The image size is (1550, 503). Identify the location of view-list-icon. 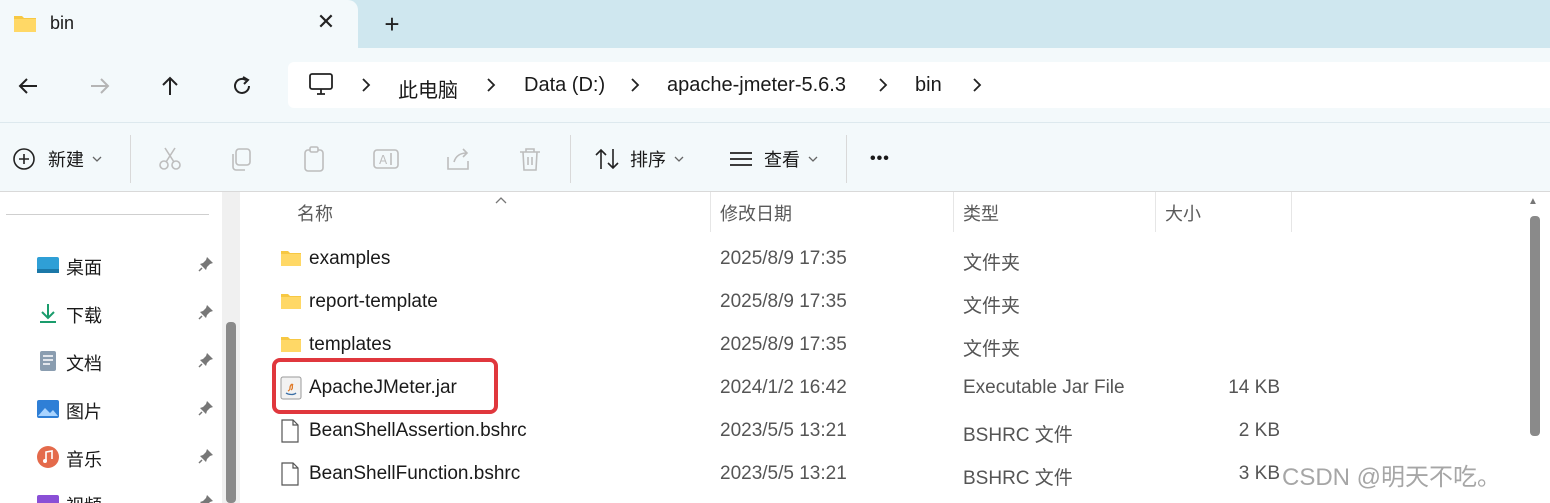
(741, 159).